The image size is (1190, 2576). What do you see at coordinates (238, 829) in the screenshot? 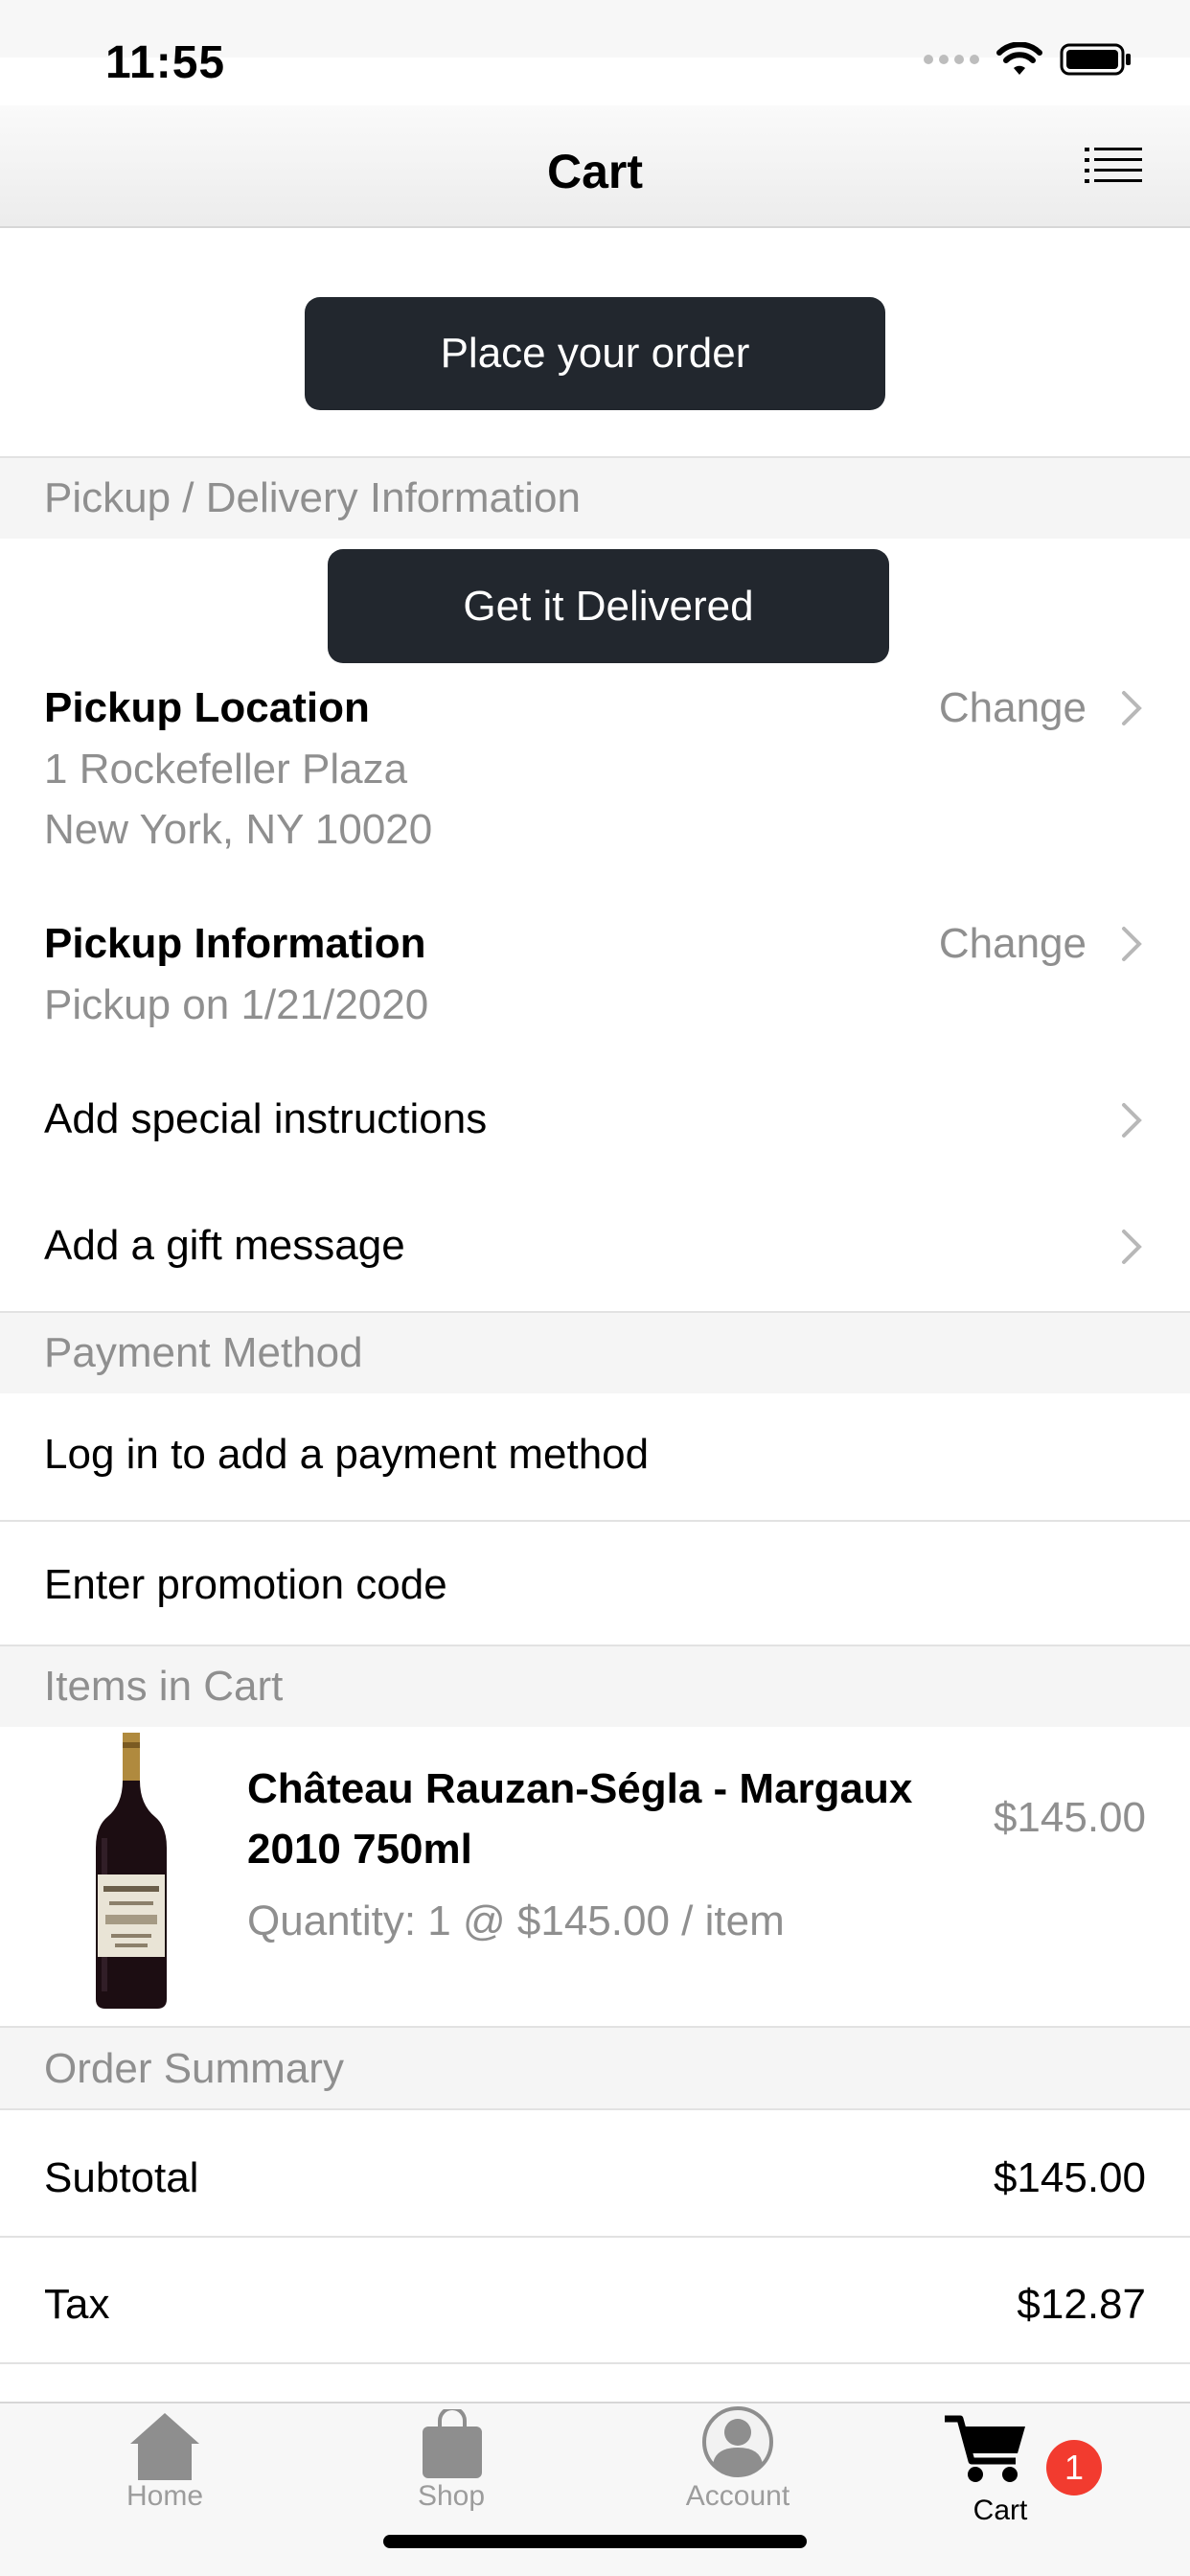
I see `pickup-address-line2: New York, NY 10020` at bounding box center [238, 829].